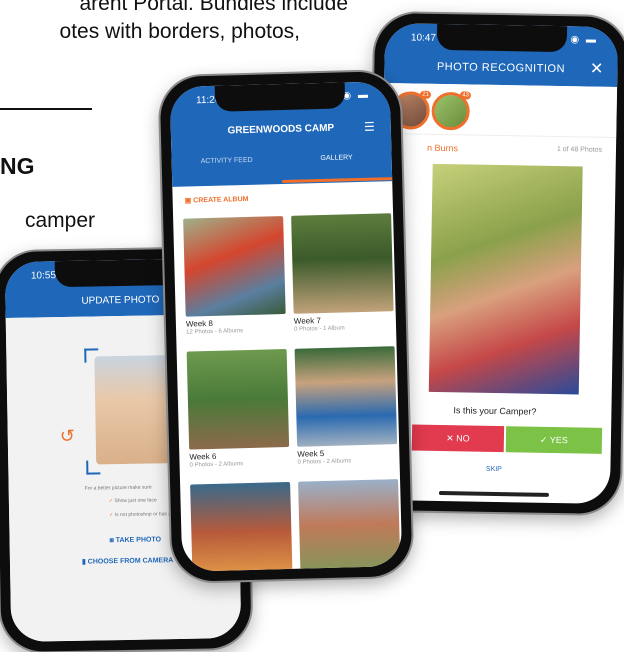 The height and width of the screenshot is (652, 624). I want to click on check-item: ✓ Is not photoshop or has pose, so click(144, 514).